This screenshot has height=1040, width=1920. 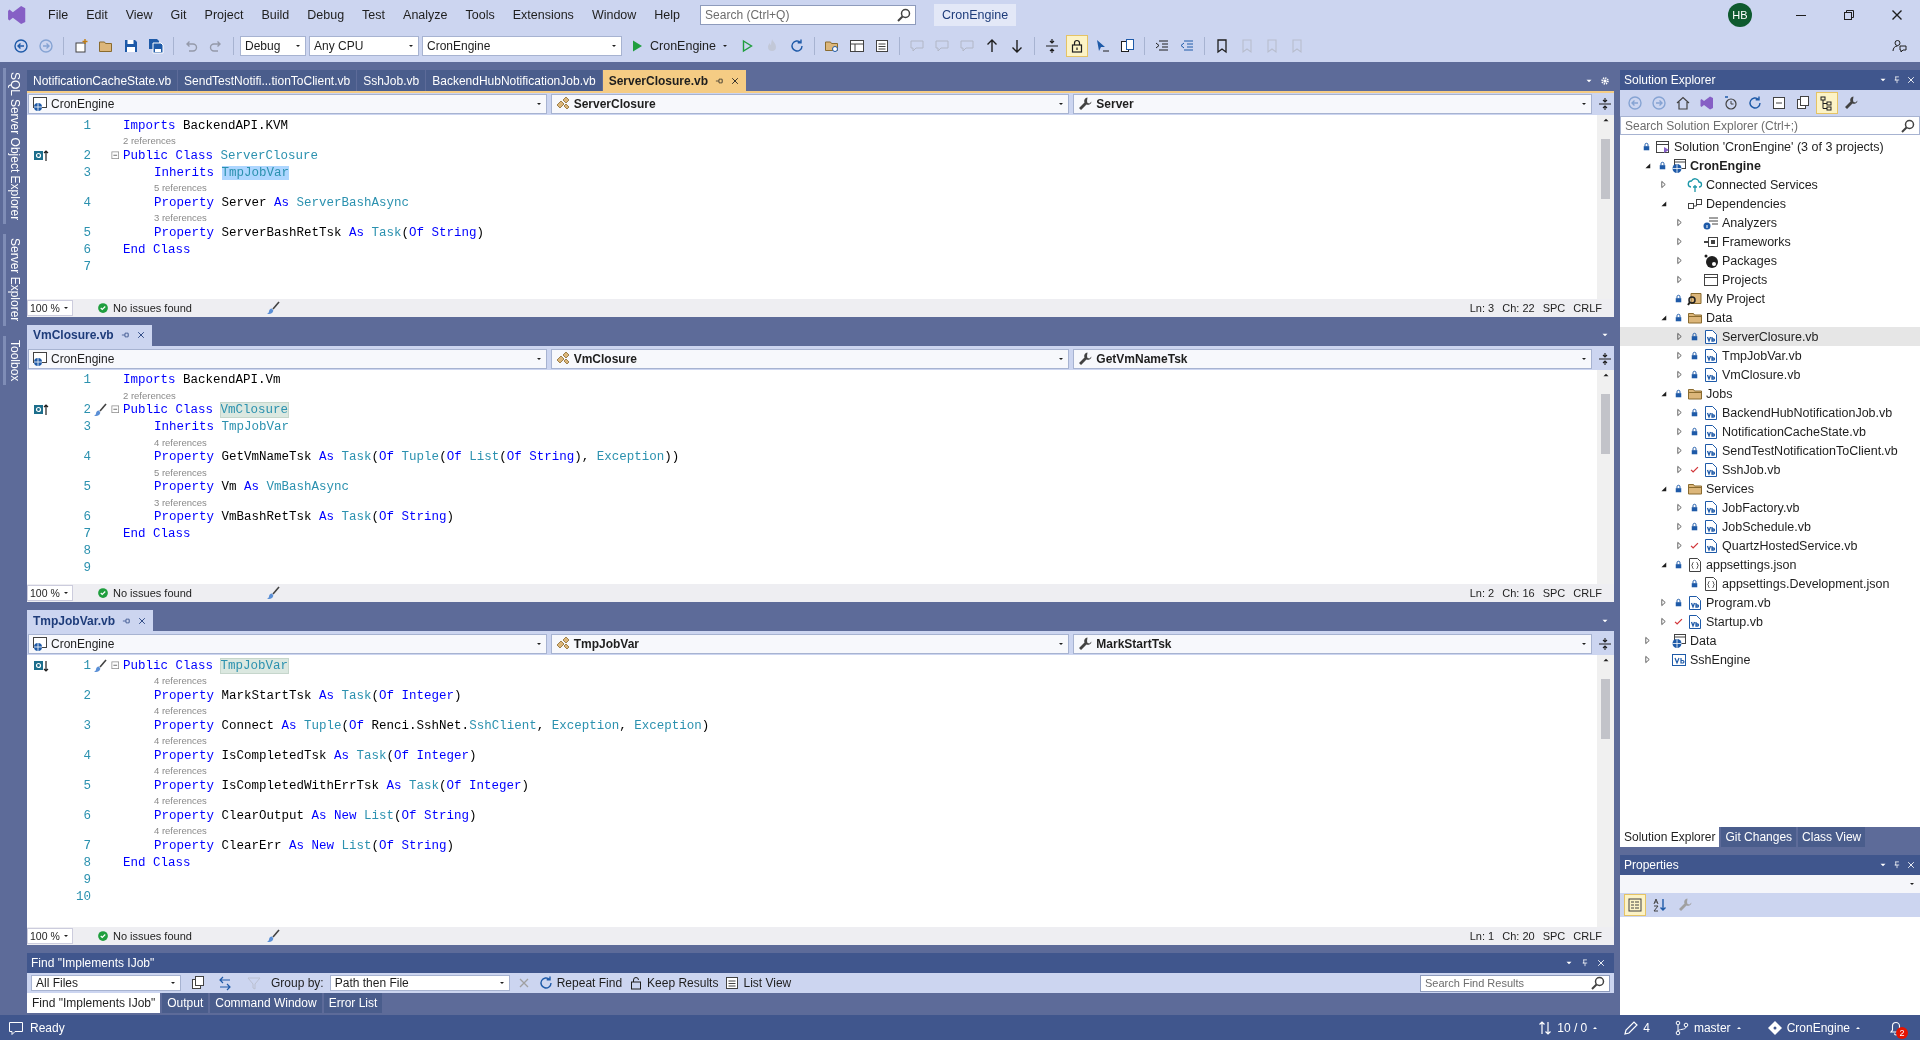 I want to click on document-tab: BackendHubNotificationJob.vb, so click(x=514, y=80).